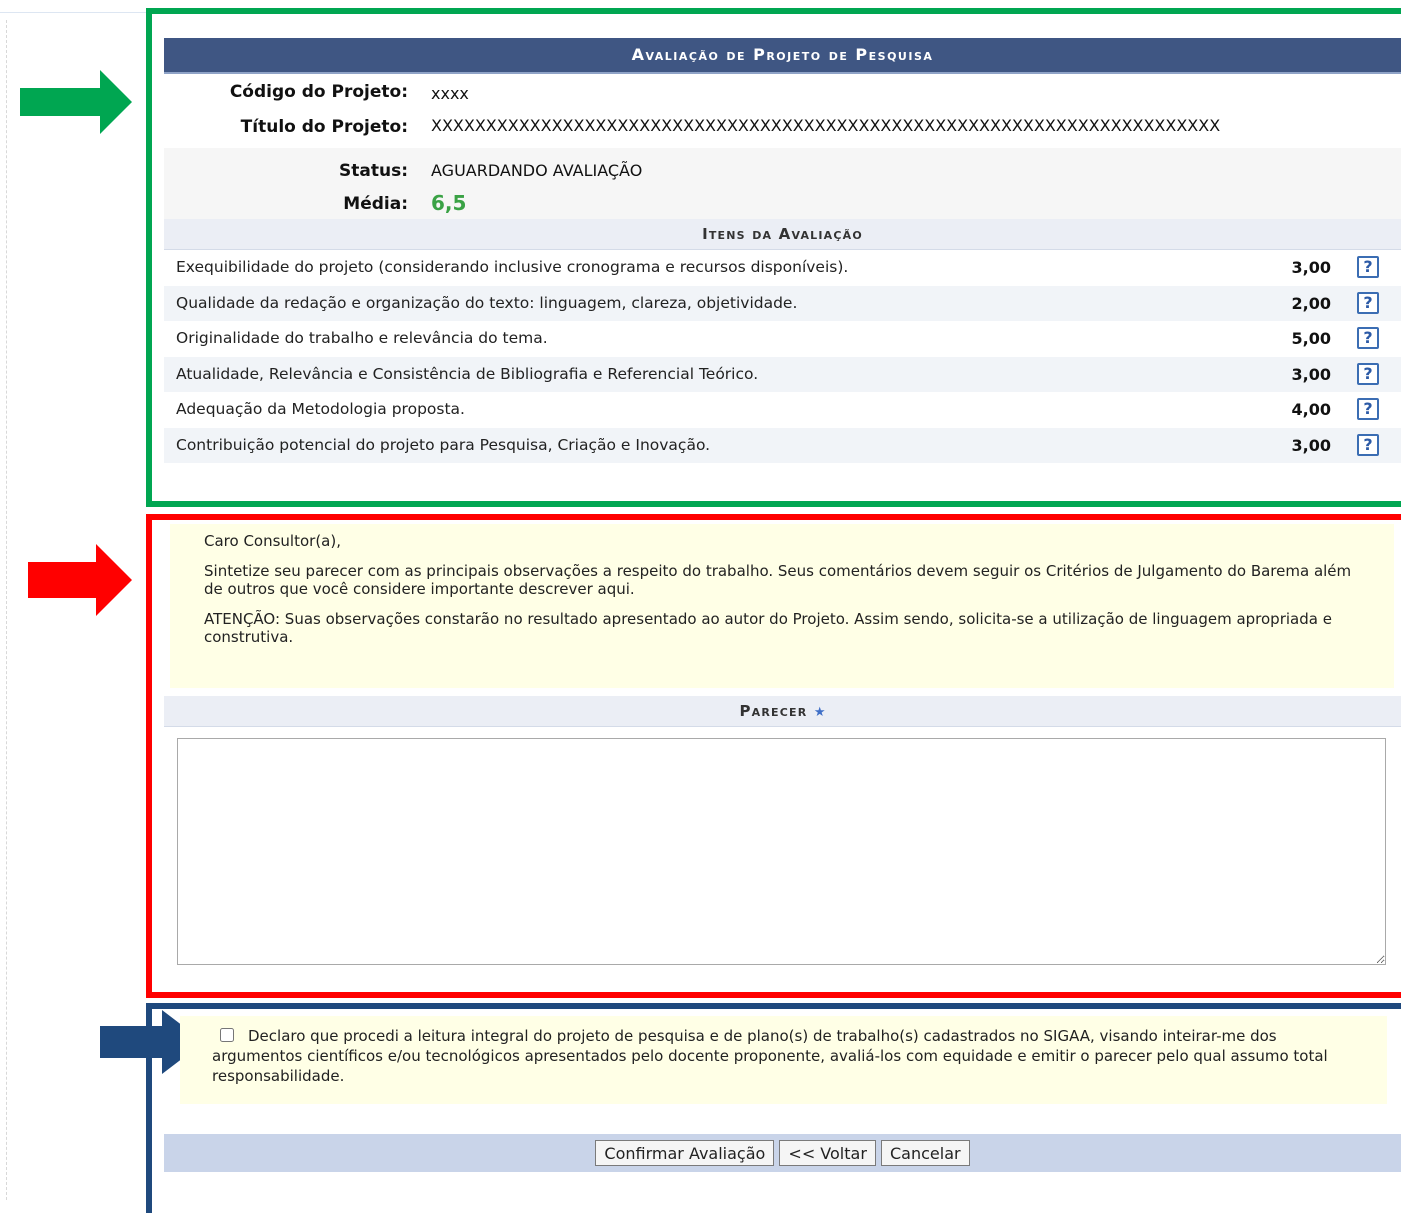 This screenshot has height=1213, width=1401. What do you see at coordinates (272, 541) in the screenshot?
I see `note-greeting: Caro Consultor(a),` at bounding box center [272, 541].